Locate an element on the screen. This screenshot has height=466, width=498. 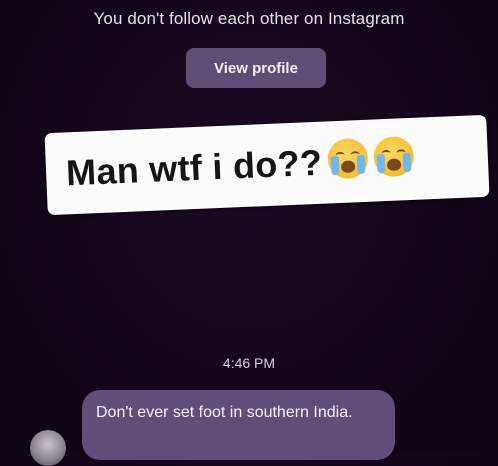
message-row: Don't ever set foot in southern India. is located at coordinates (250, 428).